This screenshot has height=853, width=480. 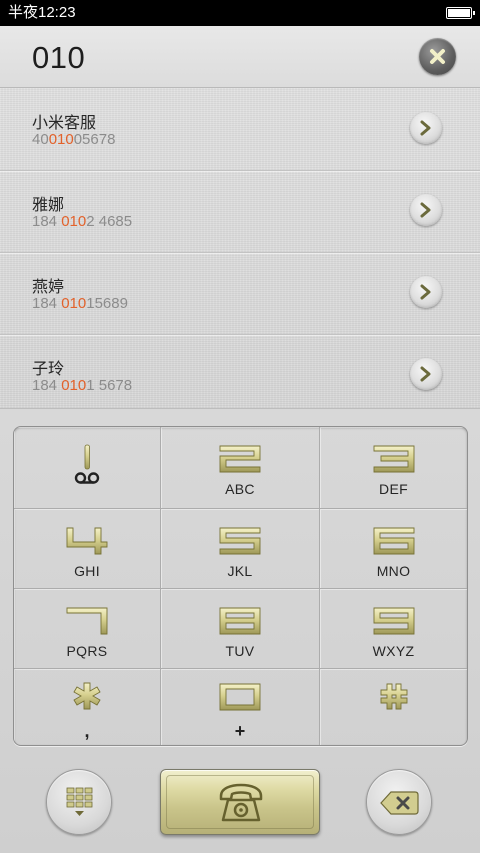 What do you see at coordinates (393, 571) in the screenshot?
I see `key-letters: MNO` at bounding box center [393, 571].